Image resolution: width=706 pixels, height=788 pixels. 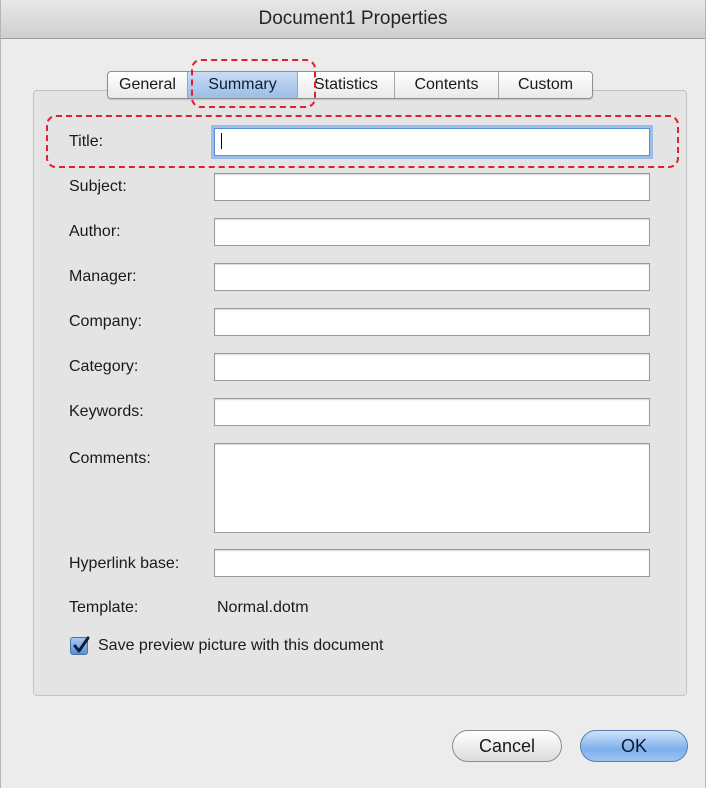 What do you see at coordinates (124, 563) in the screenshot?
I see `hyperlink-base-label: Hyperlink base:` at bounding box center [124, 563].